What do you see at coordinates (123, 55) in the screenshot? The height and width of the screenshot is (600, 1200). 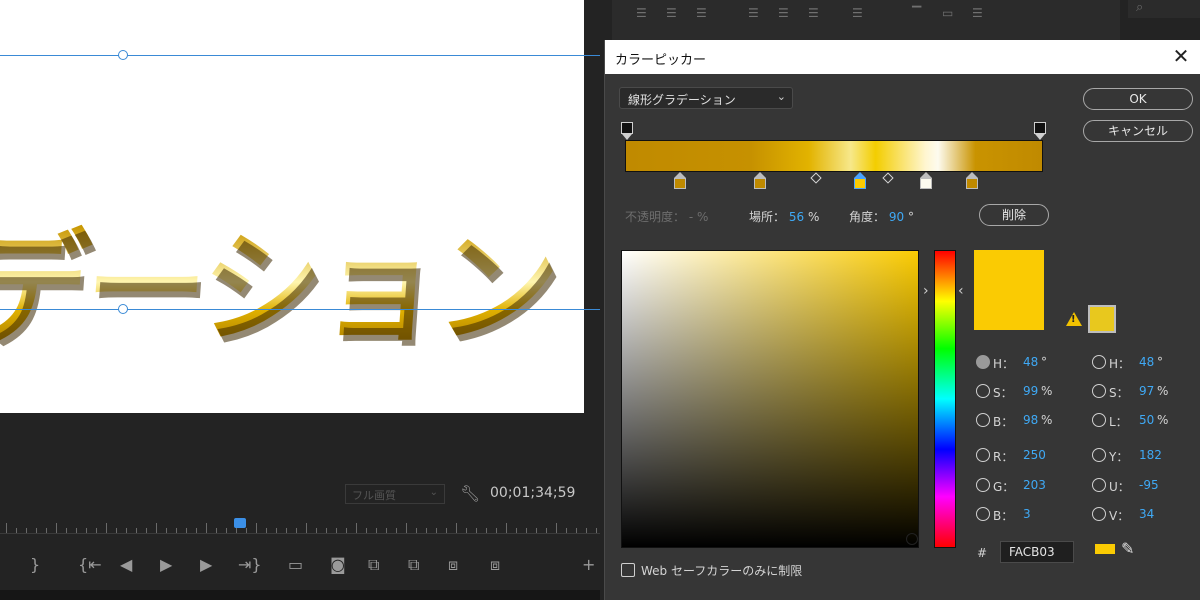 I see `transform-handle-top` at bounding box center [123, 55].